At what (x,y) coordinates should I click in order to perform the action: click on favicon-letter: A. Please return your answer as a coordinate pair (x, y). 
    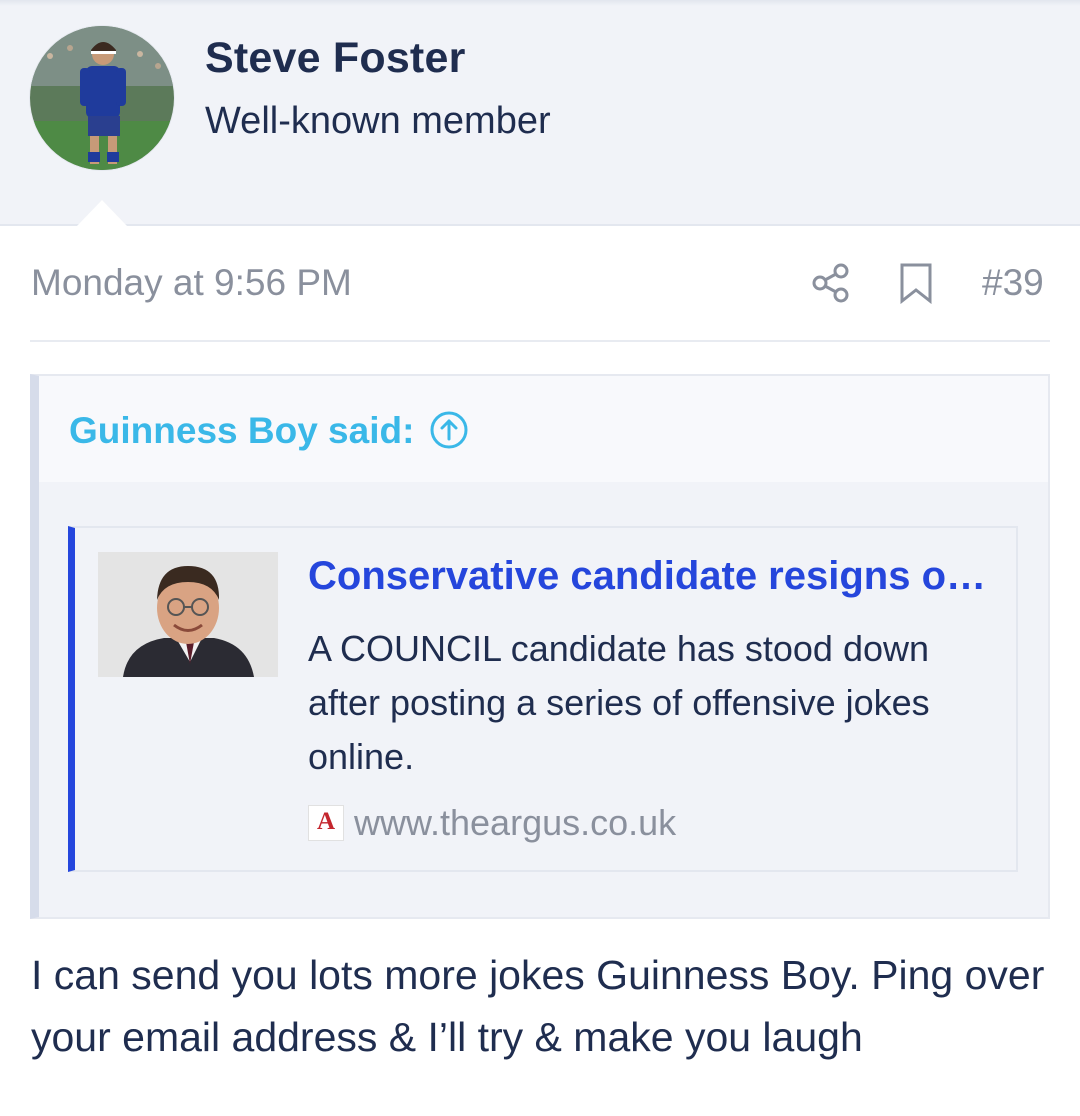
    Looking at the image, I should click on (326, 821).